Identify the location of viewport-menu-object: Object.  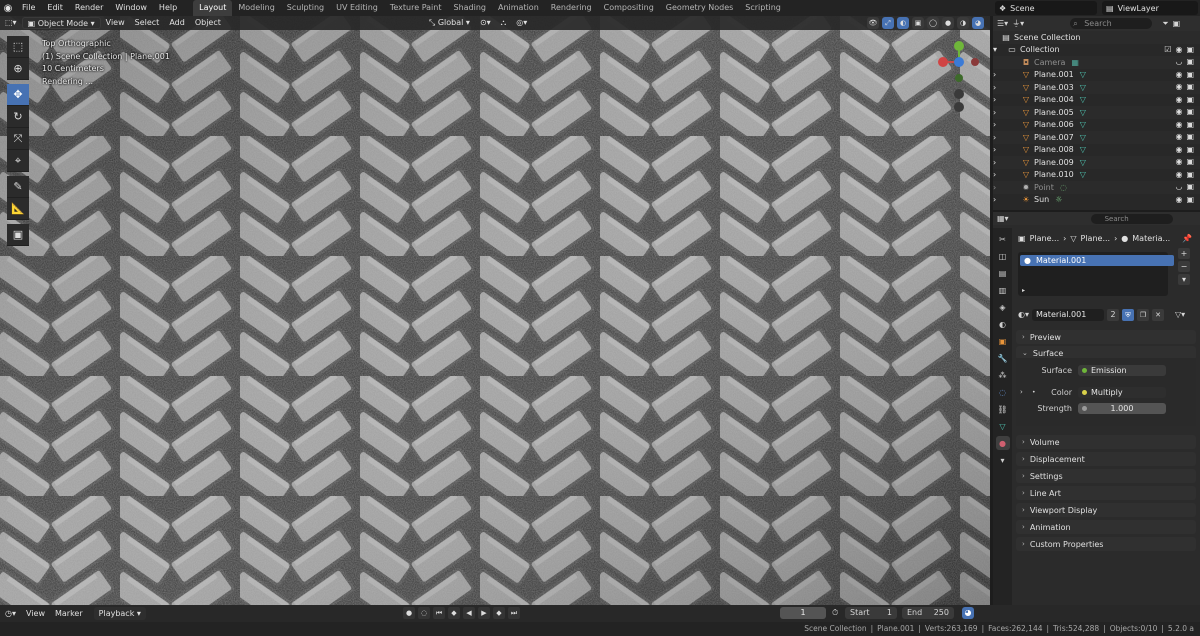
(208, 23).